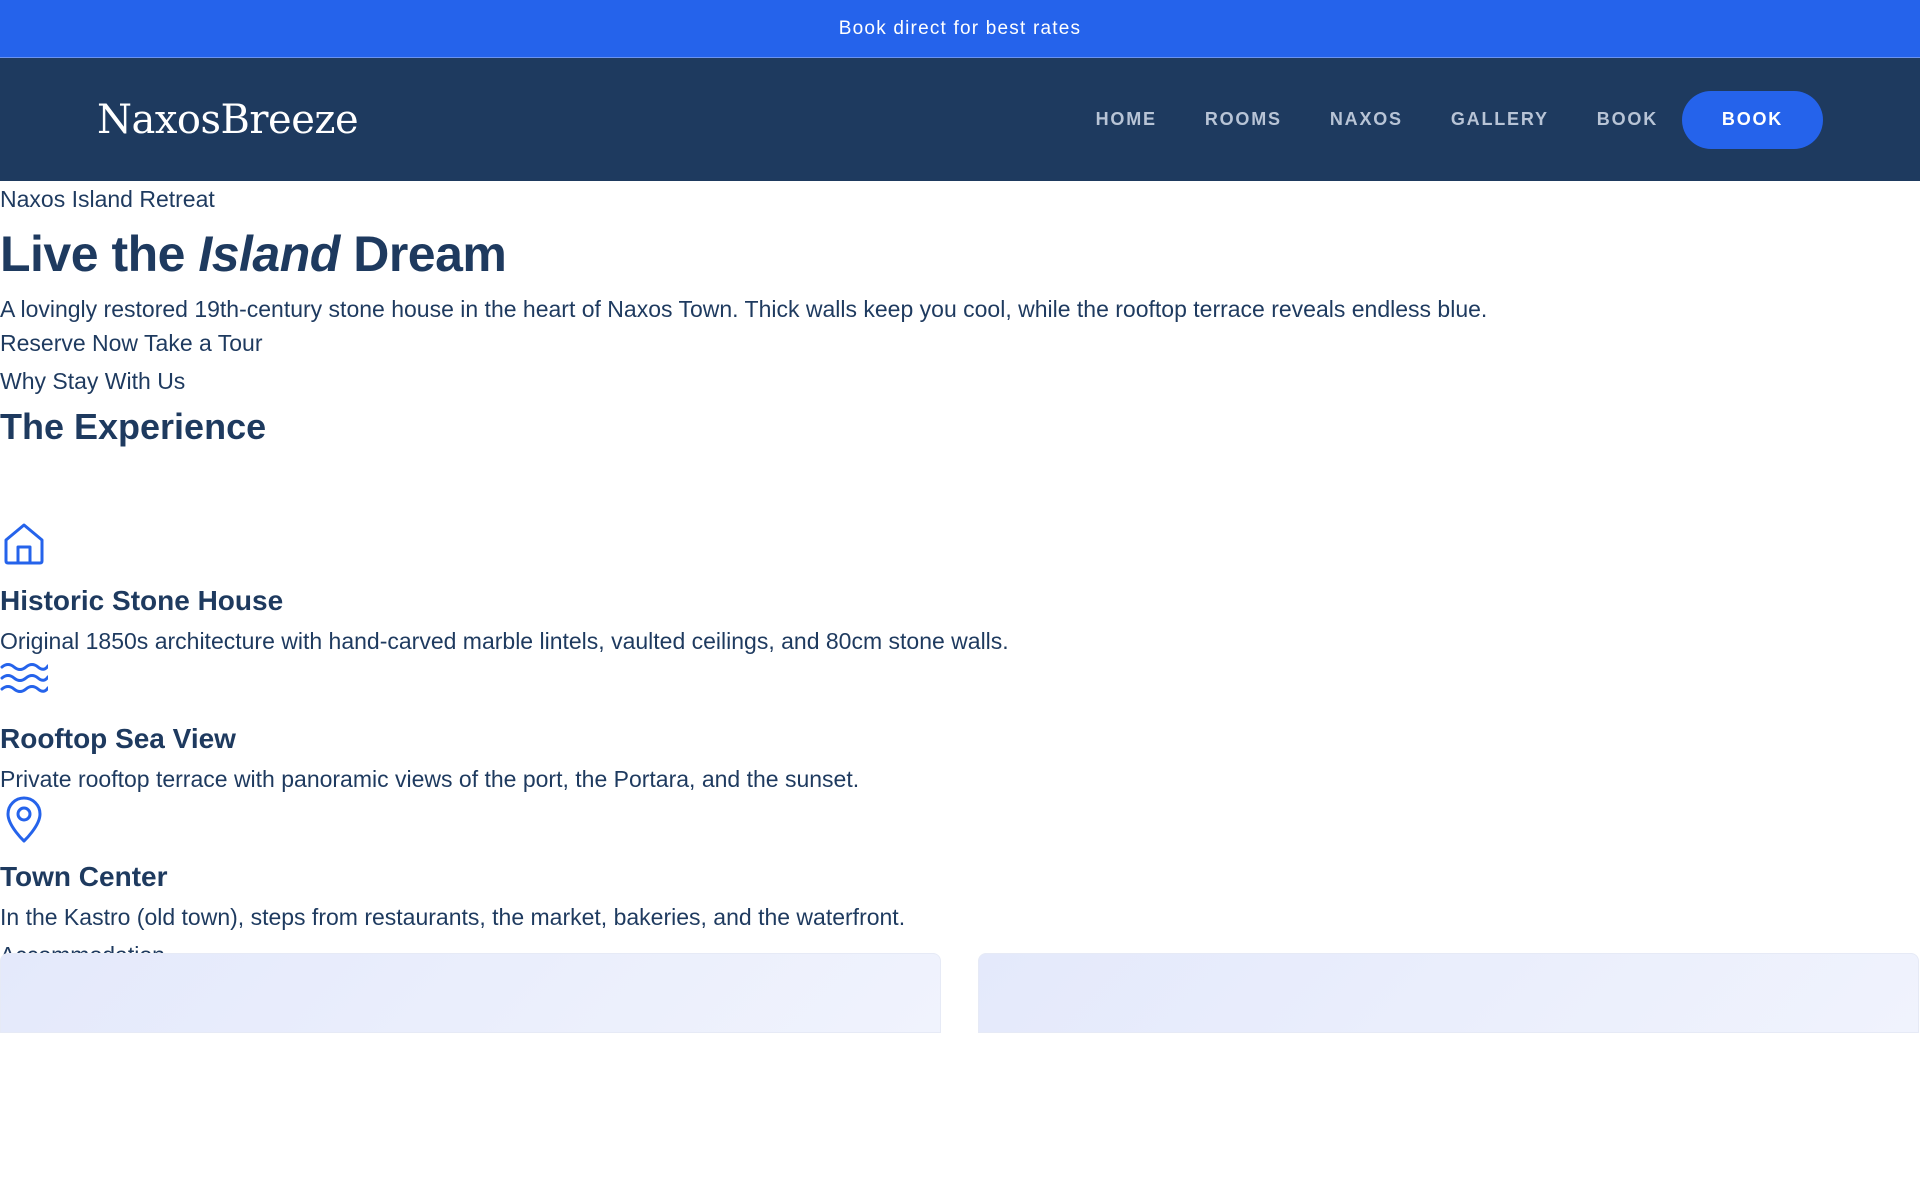 This screenshot has height=1200, width=1920. I want to click on book-button: BOOK, so click(1752, 119).